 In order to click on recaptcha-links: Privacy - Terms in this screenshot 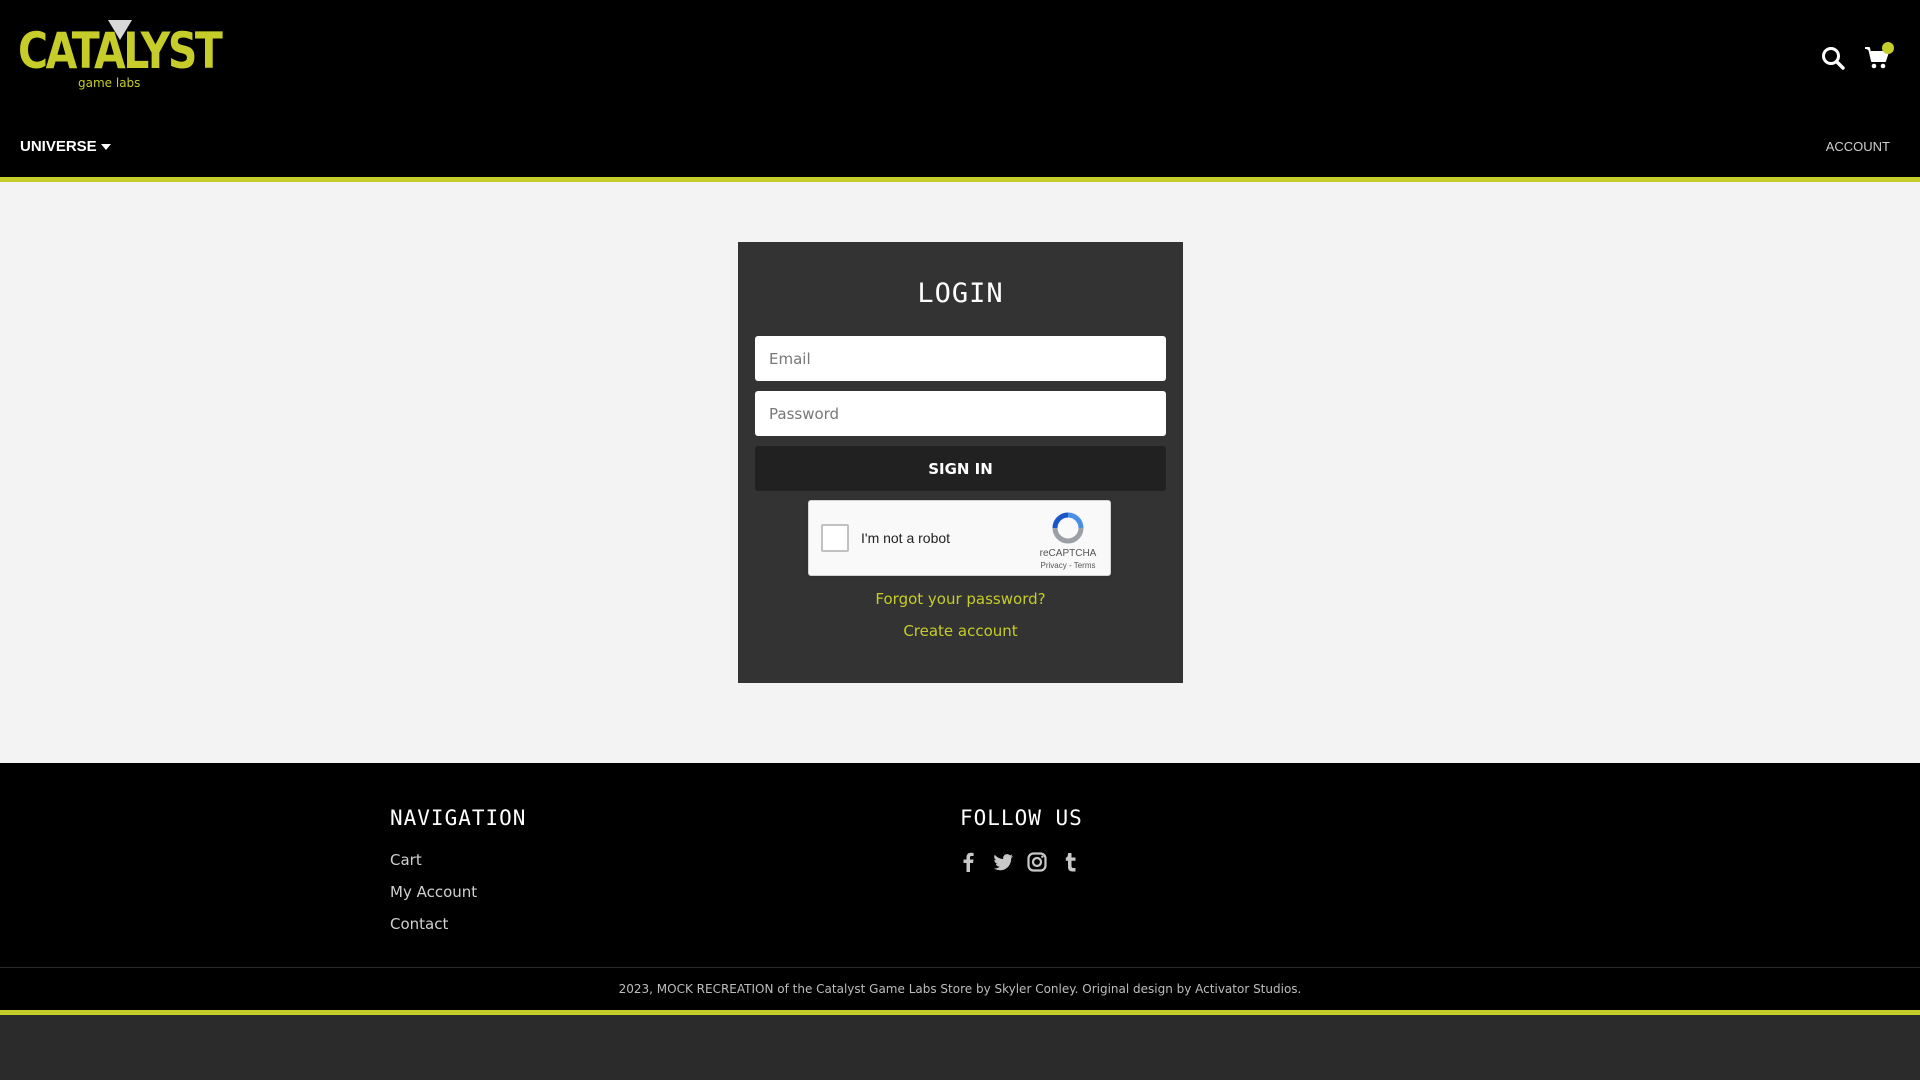, I will do `click(1068, 565)`.